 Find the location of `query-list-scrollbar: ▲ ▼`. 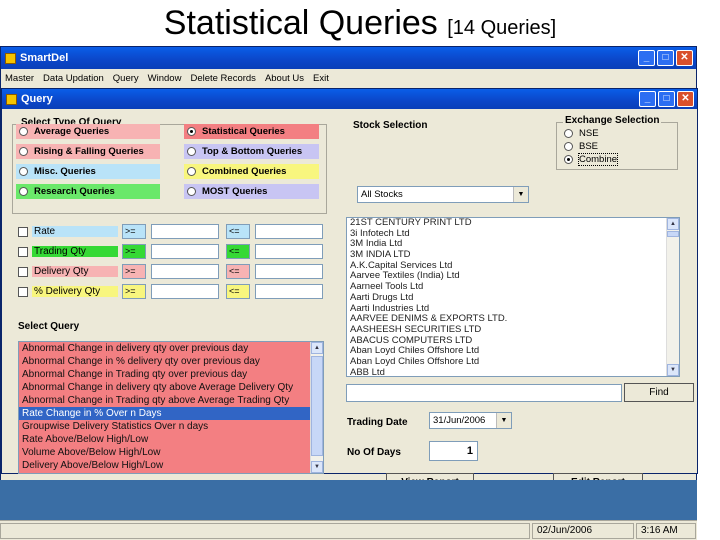

query-list-scrollbar: ▲ ▼ is located at coordinates (316, 407).